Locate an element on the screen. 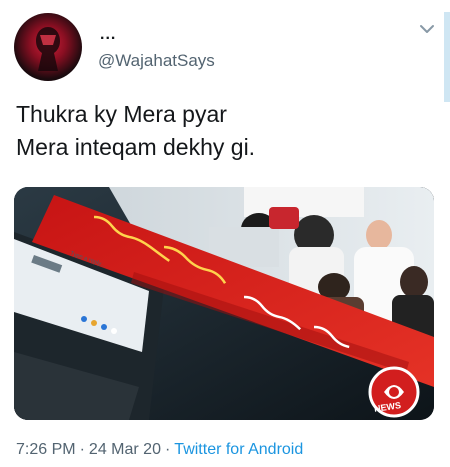 Image resolution: width=450 pixels, height=467 pixels. avatar is located at coordinates (48, 47).